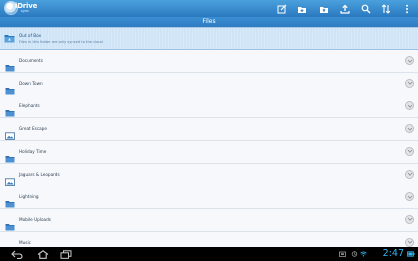 Image resolution: width=418 pixels, height=261 pixels. I want to click on file-name: Holiday Time, so click(33, 151).